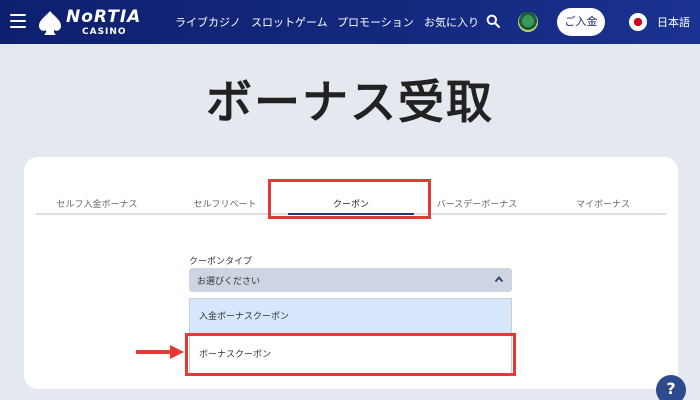 This screenshot has width=700, height=400. Describe the element at coordinates (350, 102) in the screenshot. I see `page-title: ボーナス受取` at that location.